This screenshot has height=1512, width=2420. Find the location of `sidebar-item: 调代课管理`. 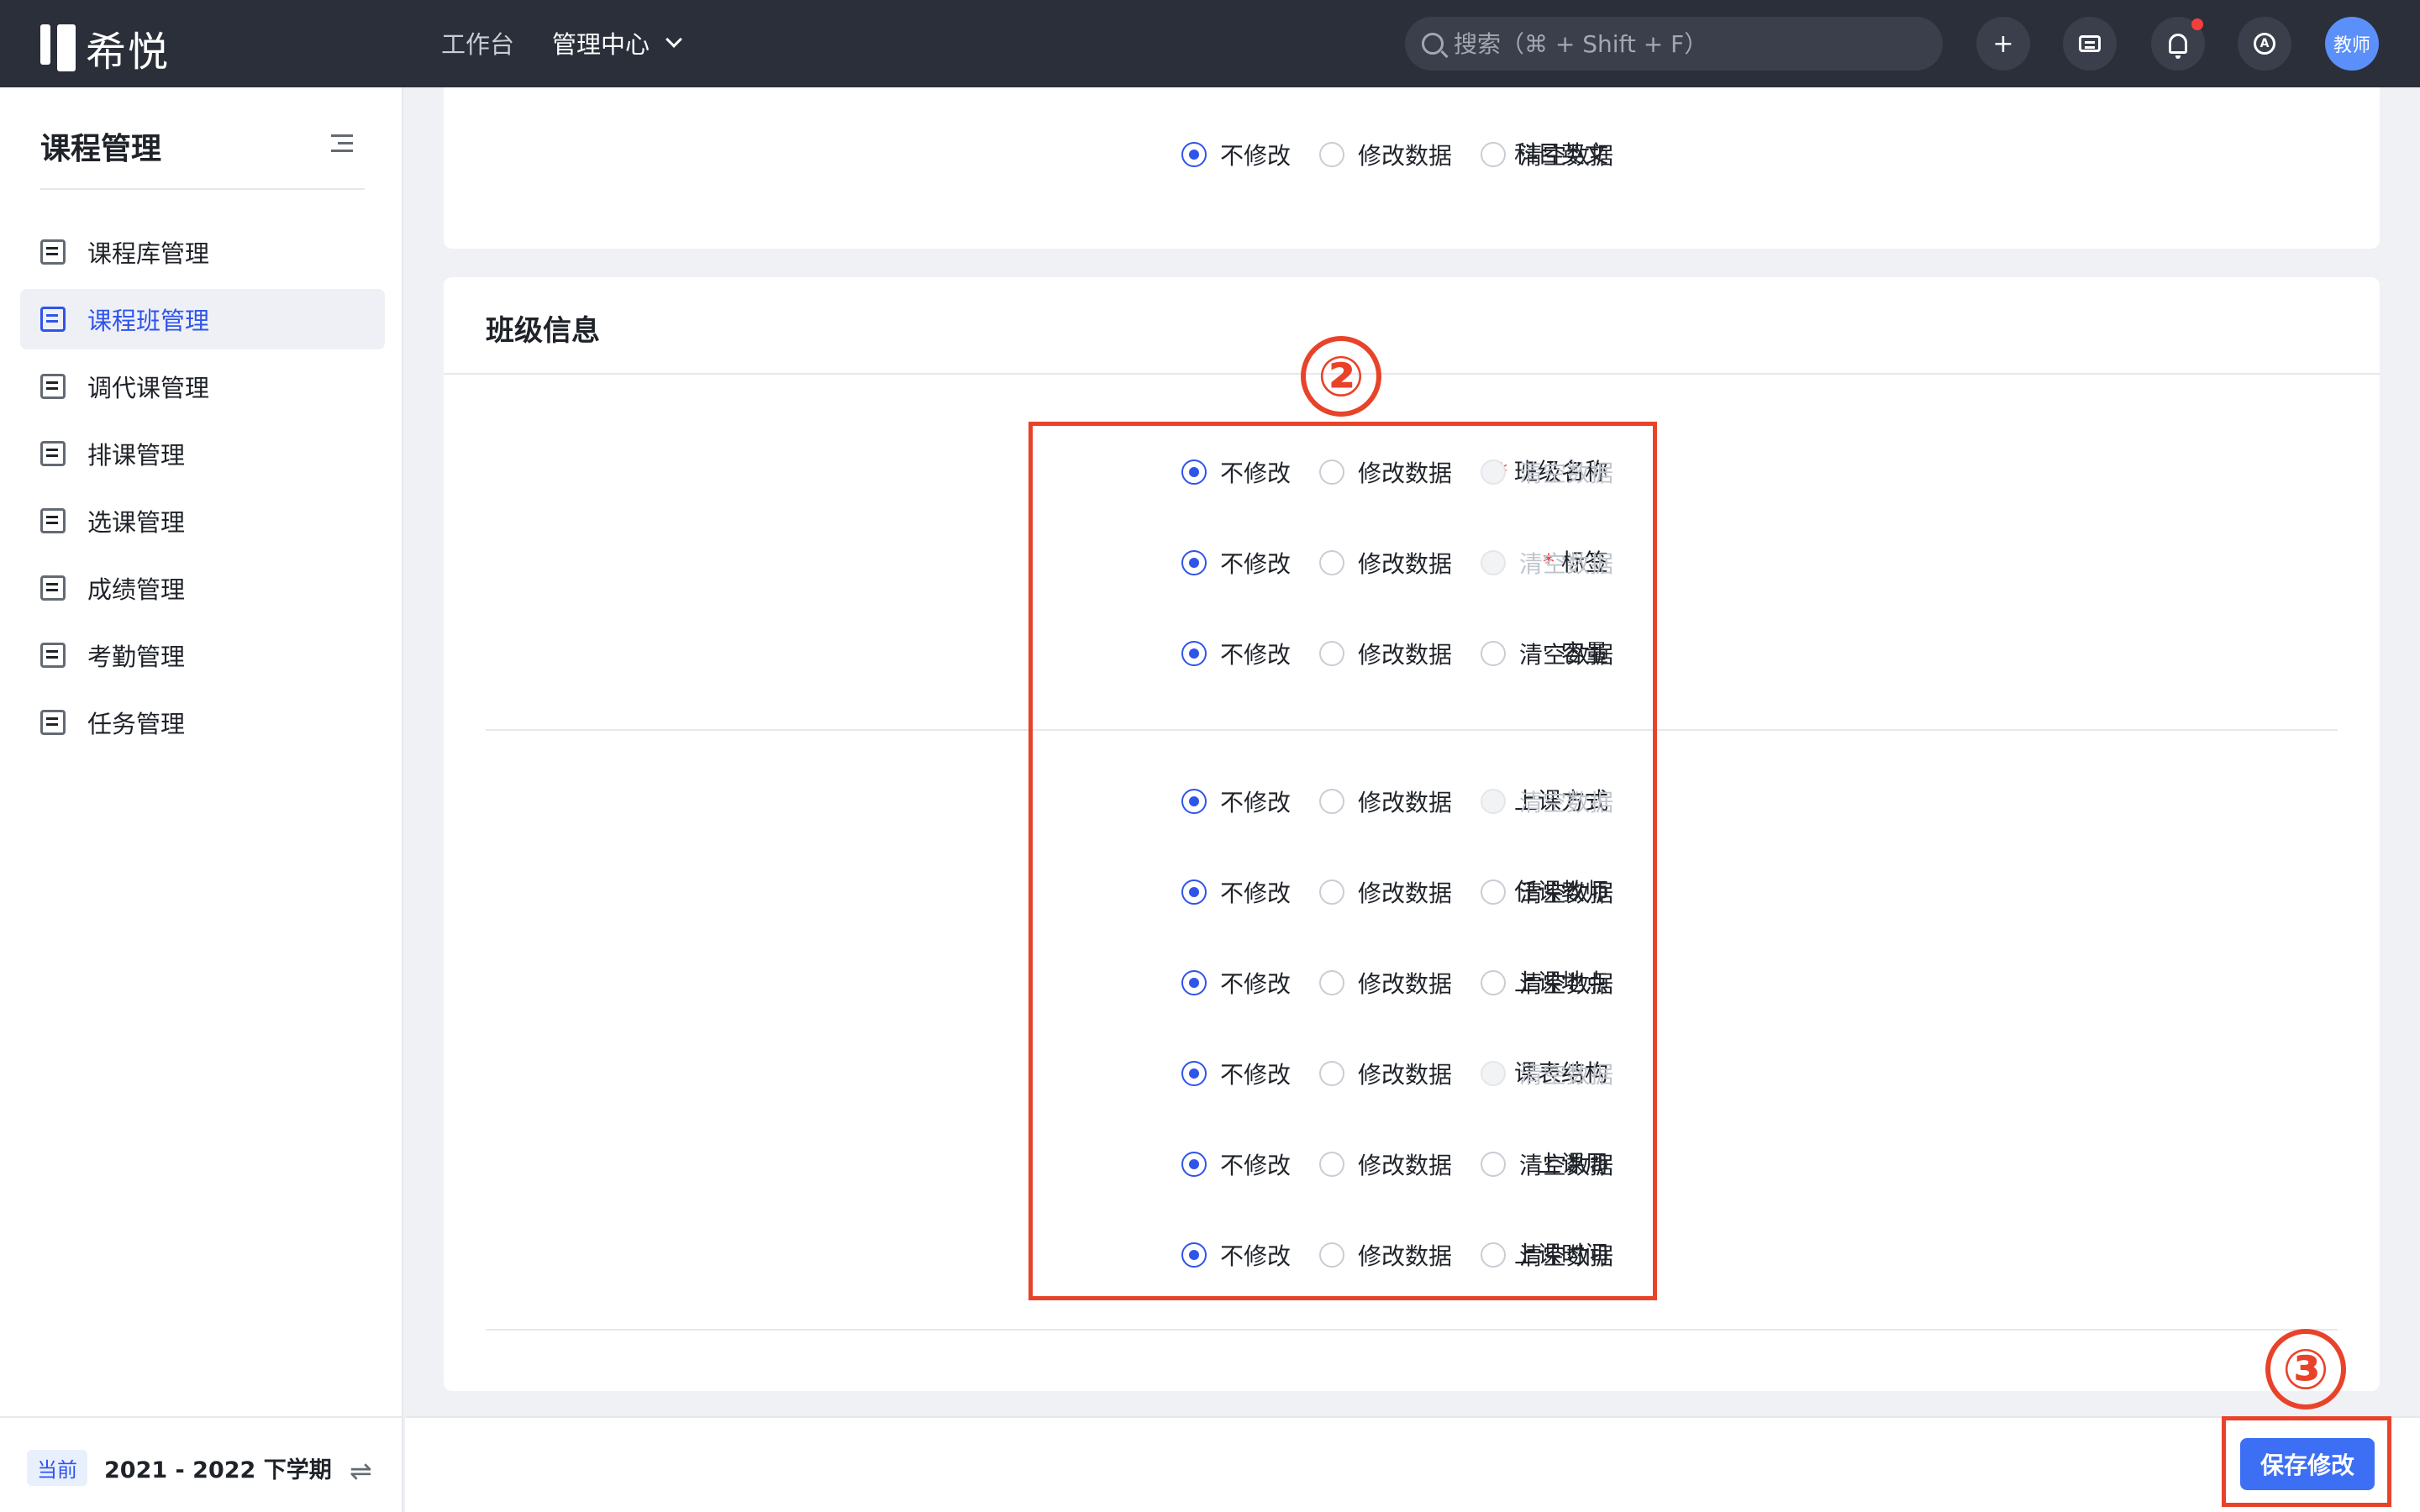

sidebar-item: 调代课管理 is located at coordinates (202, 386).